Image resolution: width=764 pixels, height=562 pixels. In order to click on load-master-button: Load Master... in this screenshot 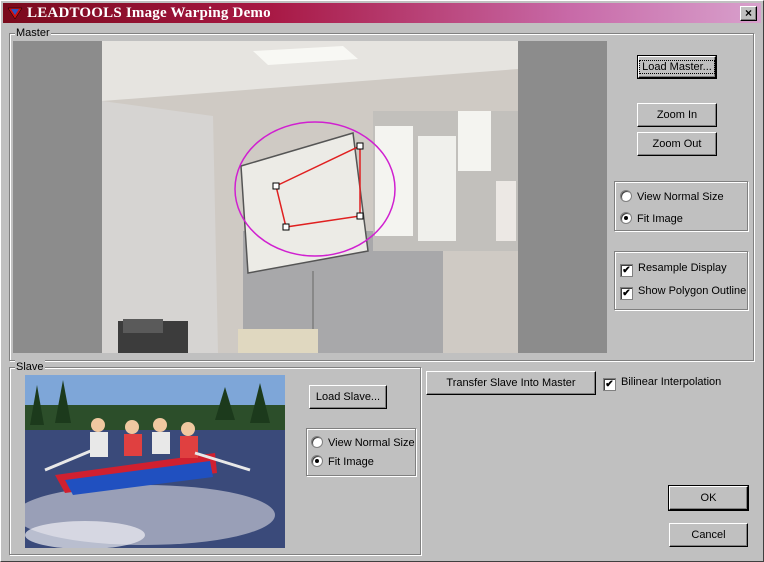, I will do `click(677, 67)`.